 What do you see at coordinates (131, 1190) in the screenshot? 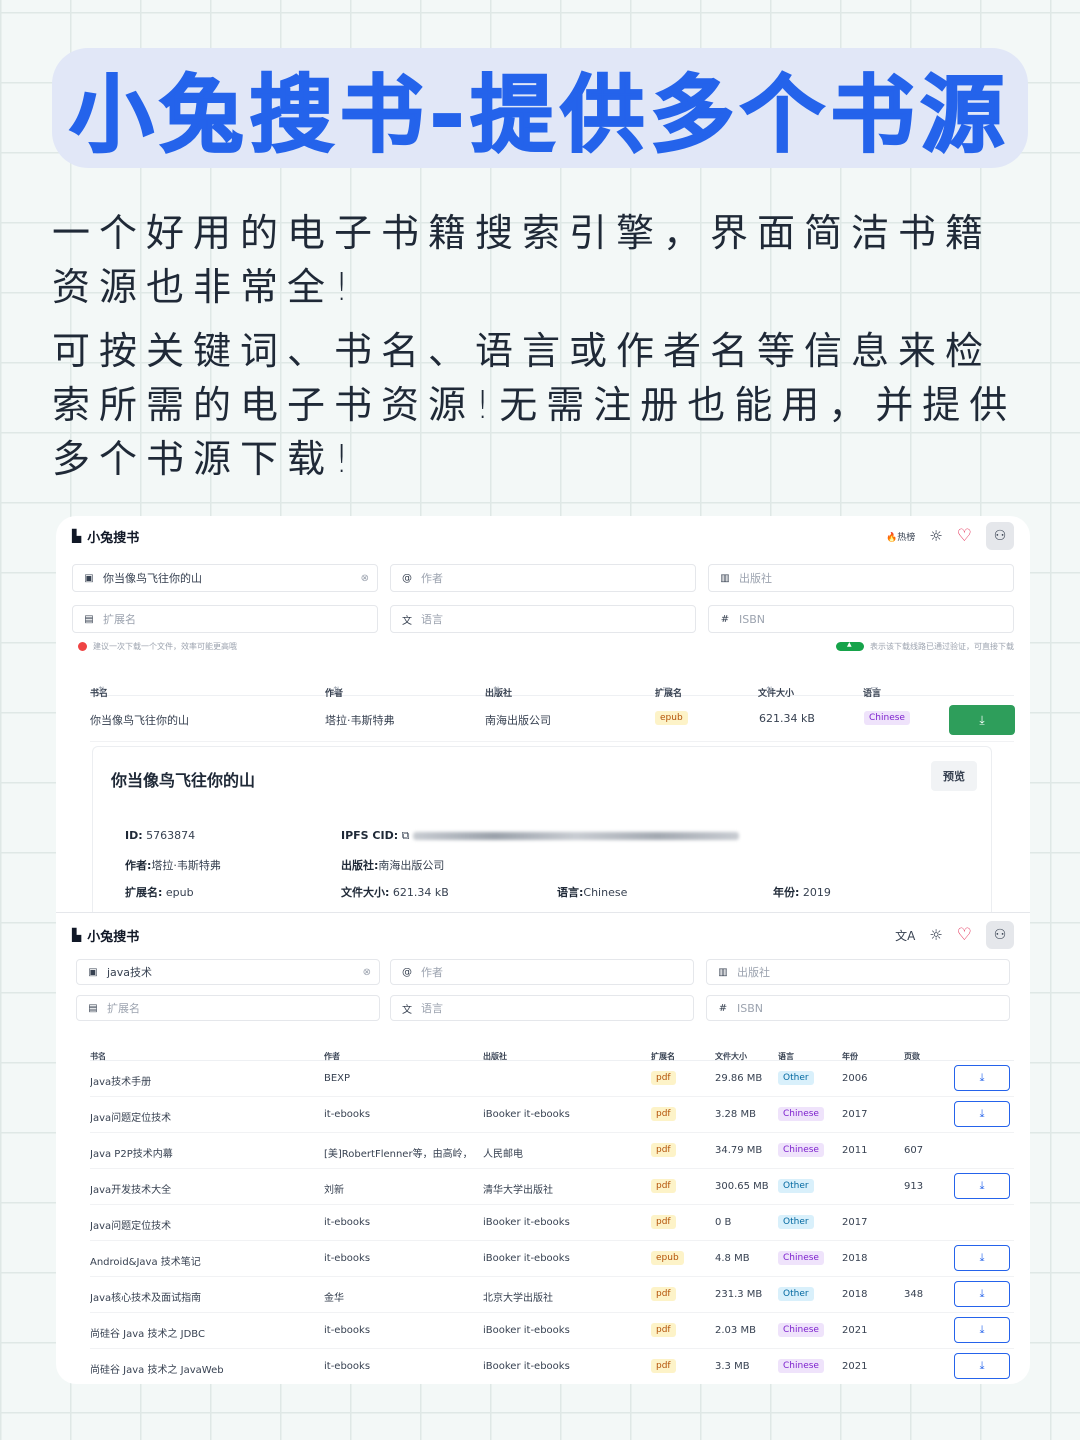
I see `row-title: Java开发技术大全` at bounding box center [131, 1190].